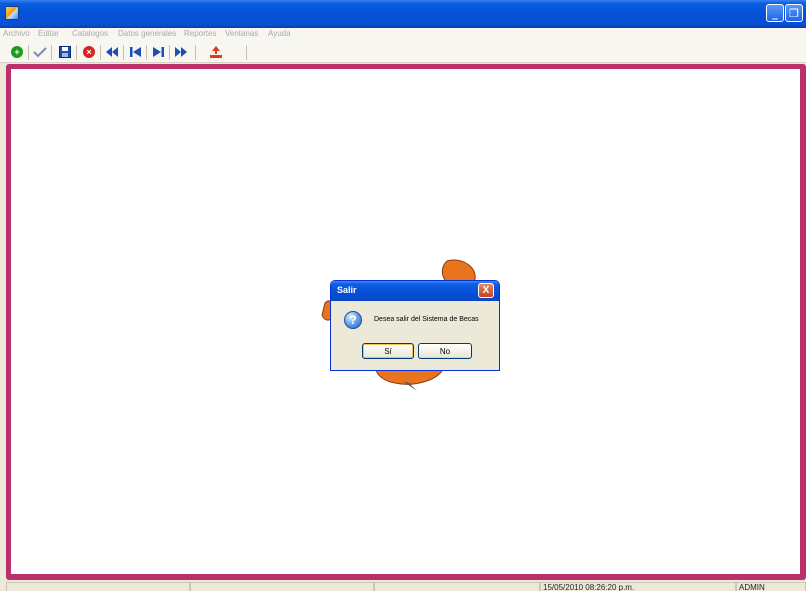  I want to click on menu-catalogos: Catalogos, so click(90, 33).